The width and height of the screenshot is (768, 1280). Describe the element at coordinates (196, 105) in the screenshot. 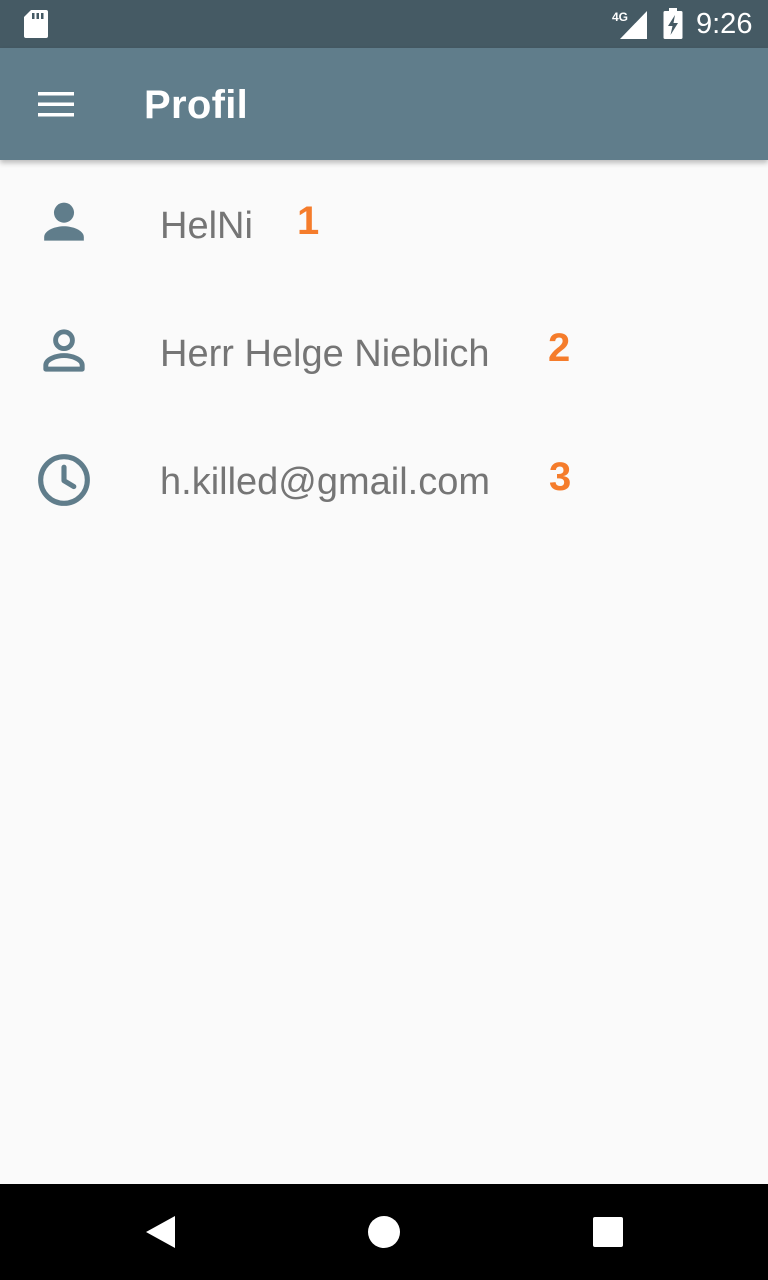

I see `page-title: Profil` at that location.